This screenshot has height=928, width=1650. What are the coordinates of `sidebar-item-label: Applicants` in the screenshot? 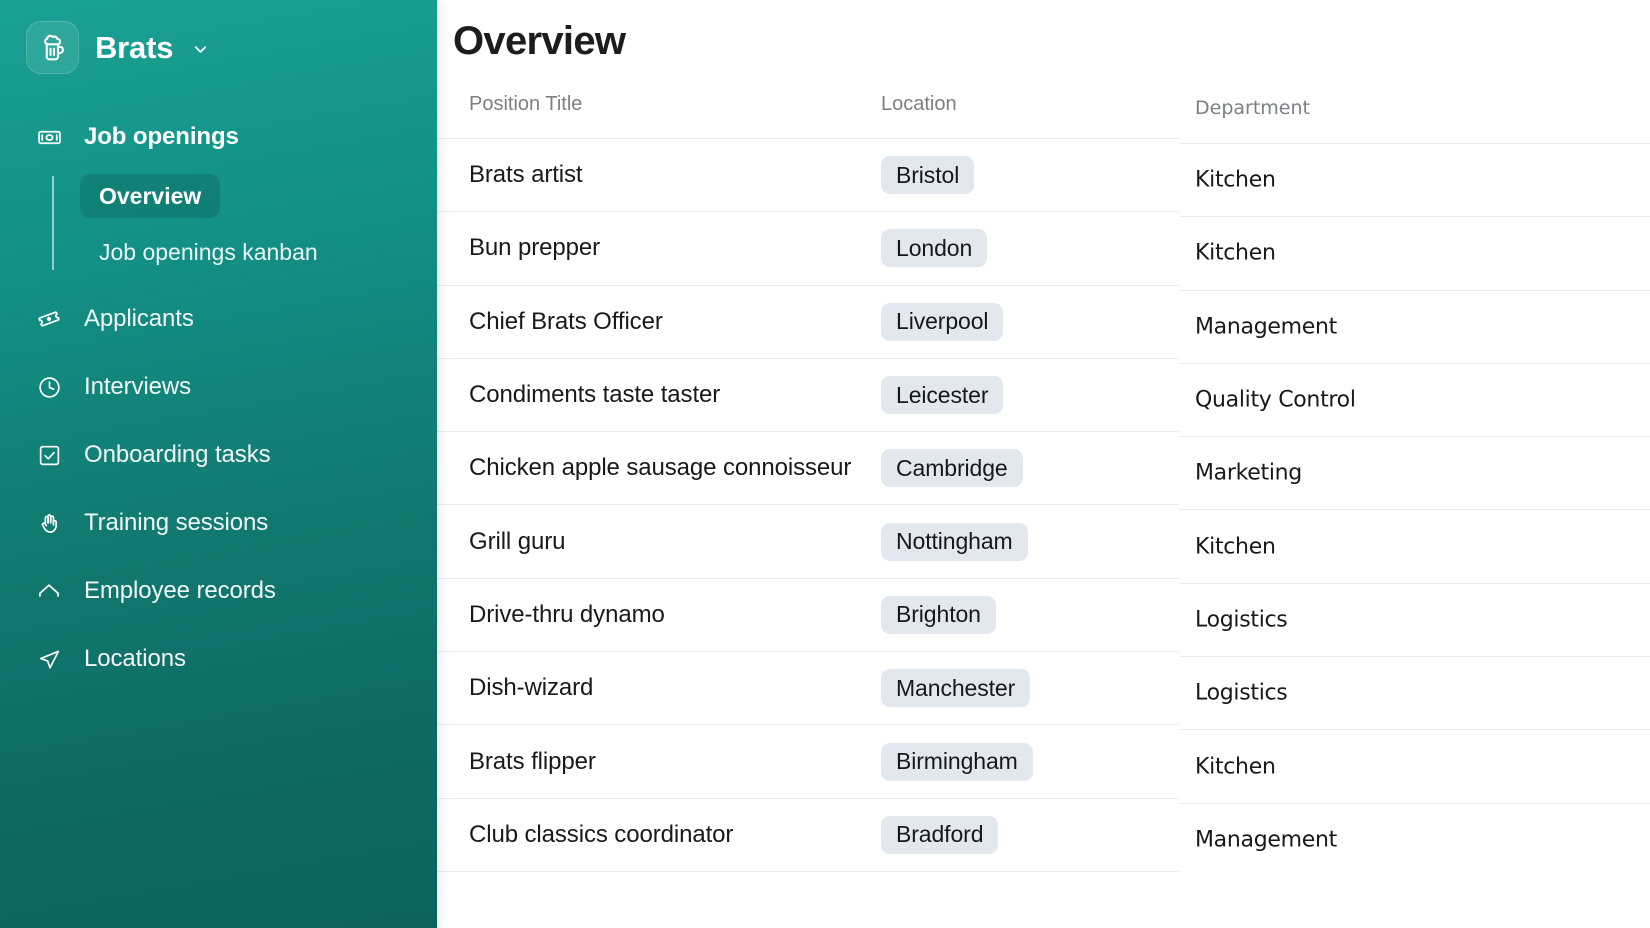 It's located at (139, 318).